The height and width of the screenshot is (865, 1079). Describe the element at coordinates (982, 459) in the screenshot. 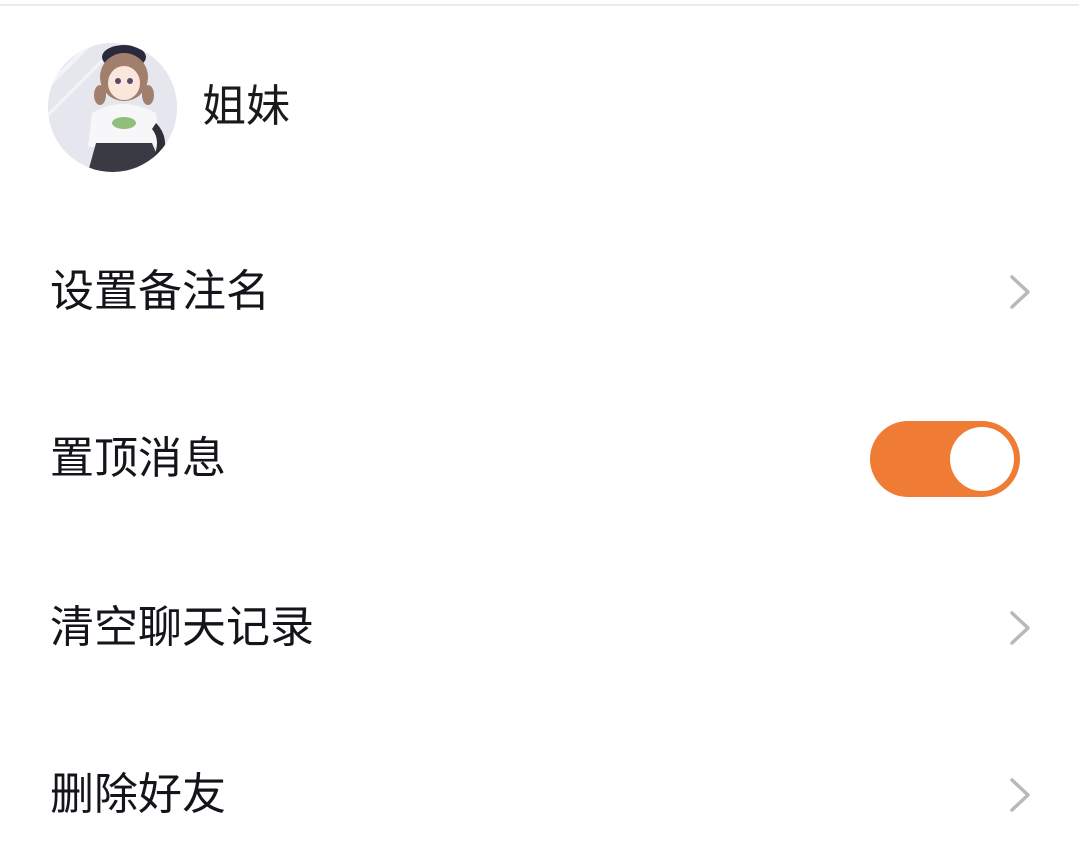

I see `toggle-knob` at that location.